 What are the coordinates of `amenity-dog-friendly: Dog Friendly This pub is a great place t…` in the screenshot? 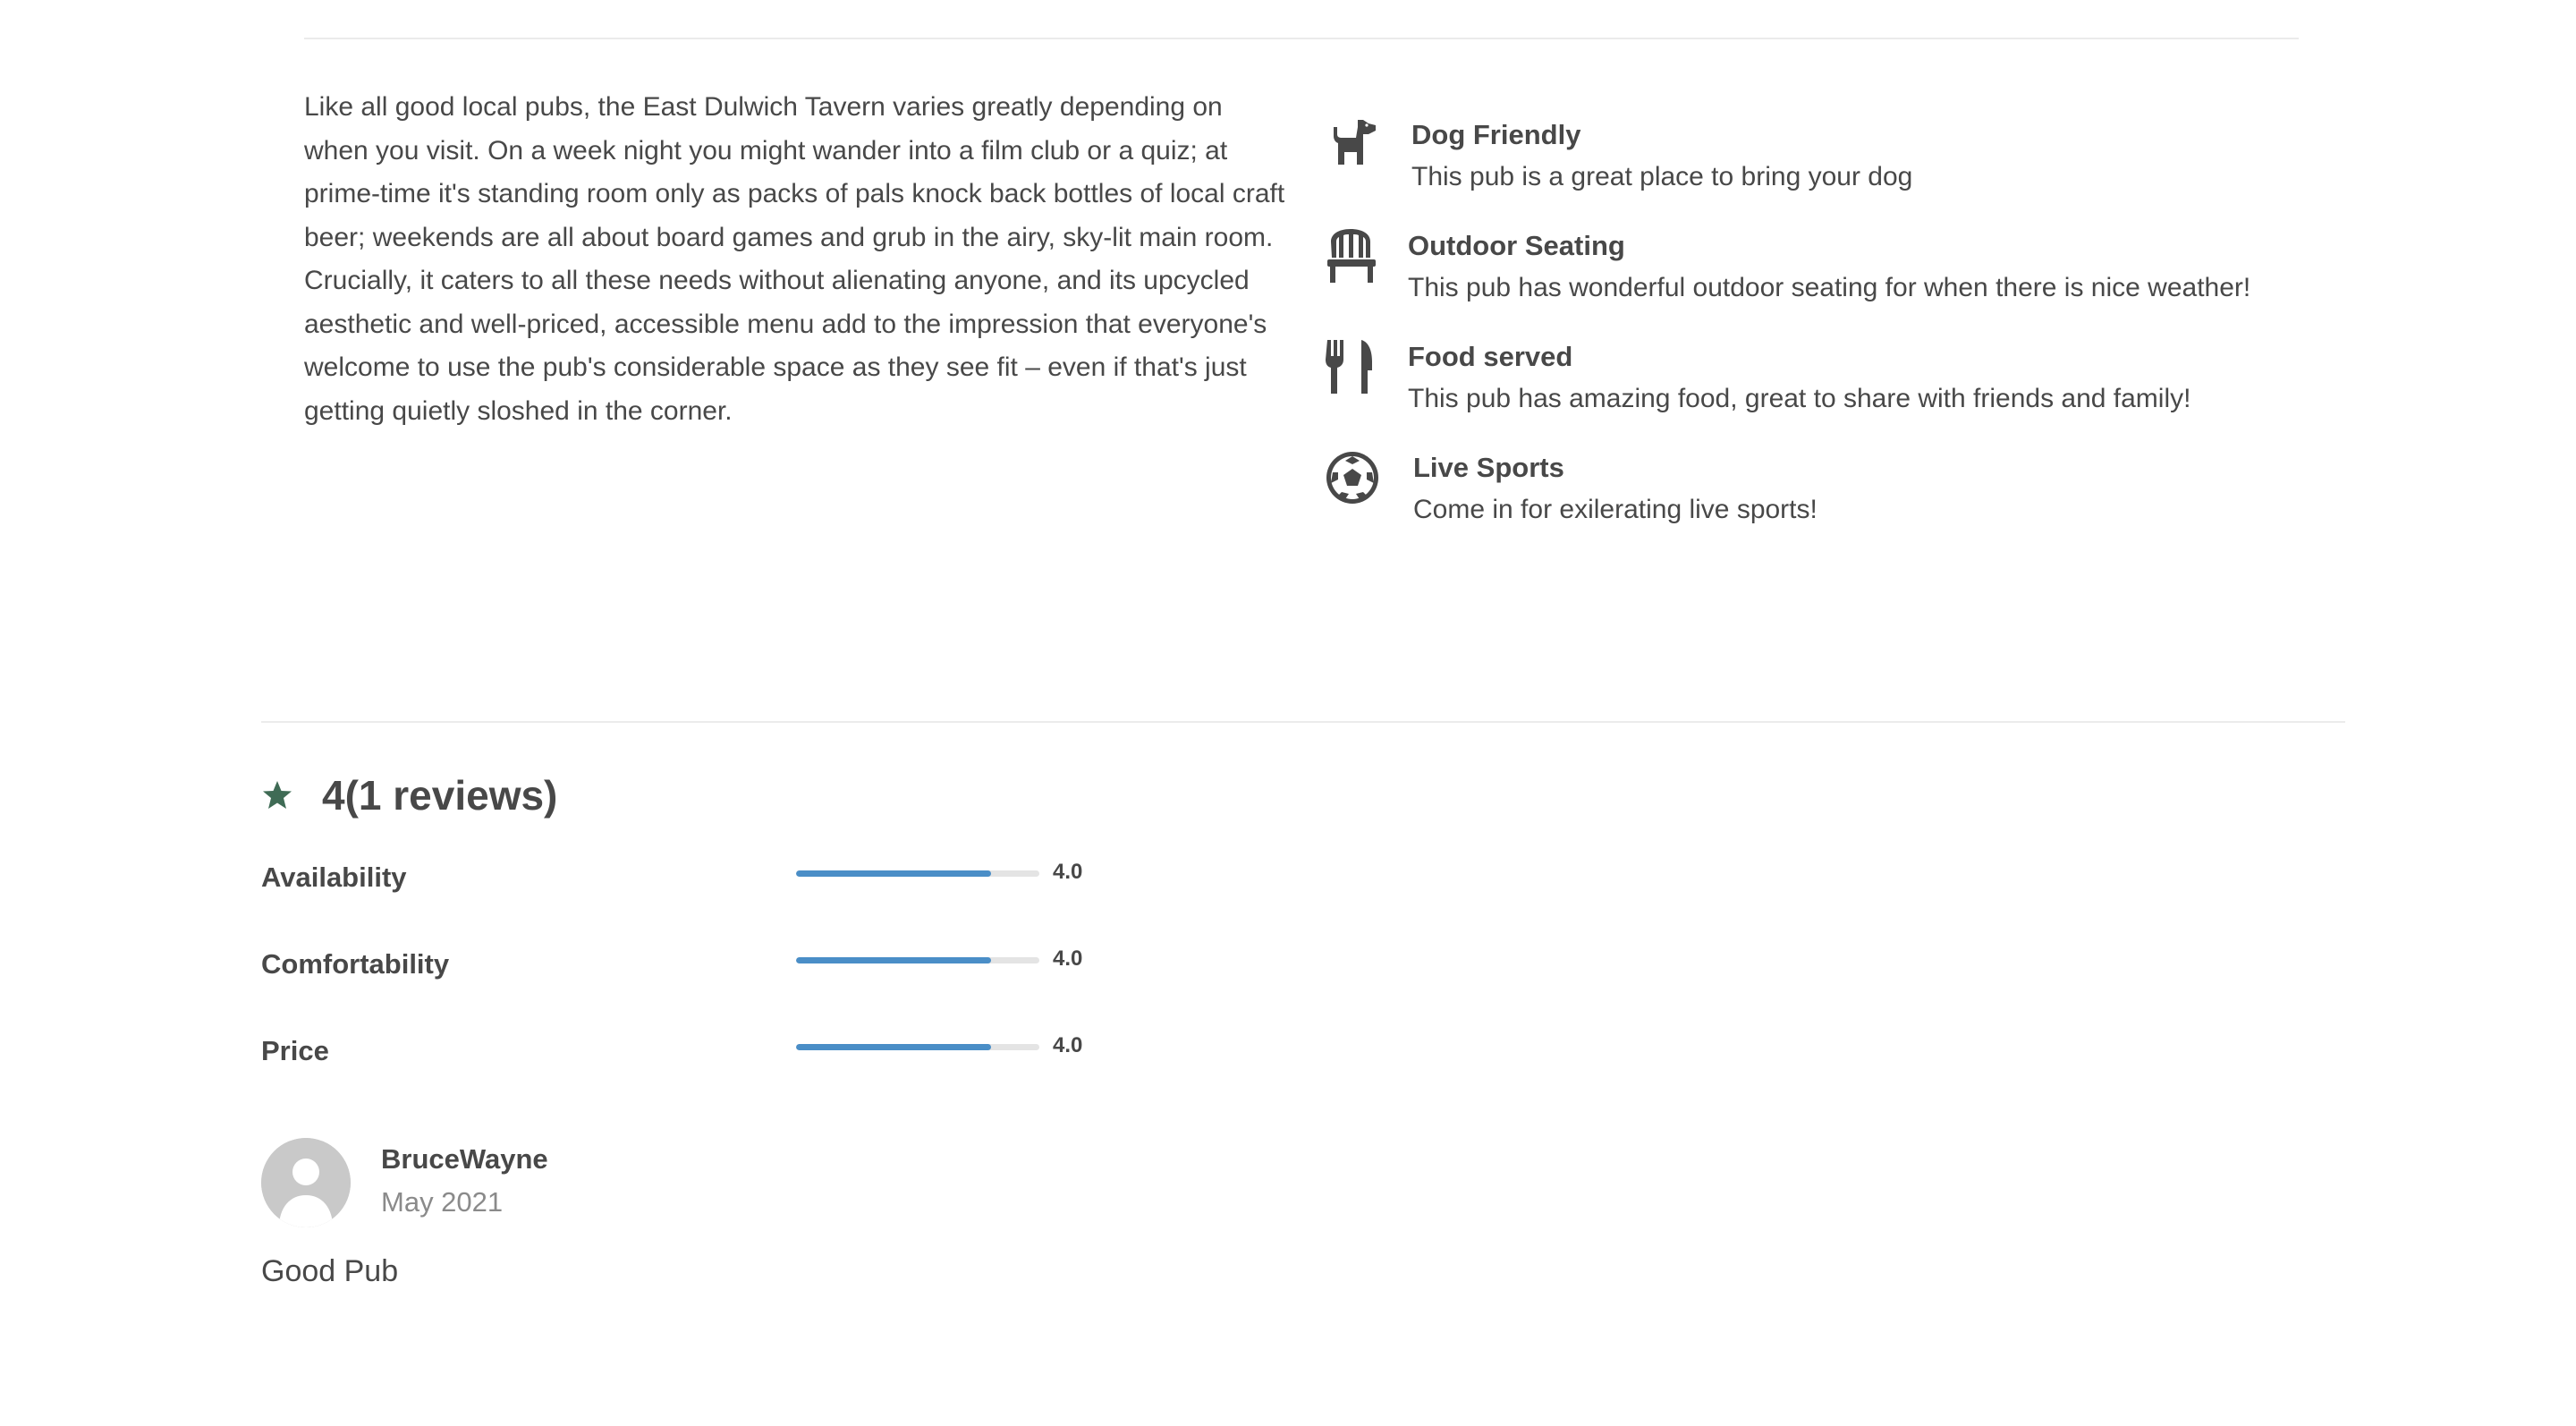 It's located at (1814, 157).